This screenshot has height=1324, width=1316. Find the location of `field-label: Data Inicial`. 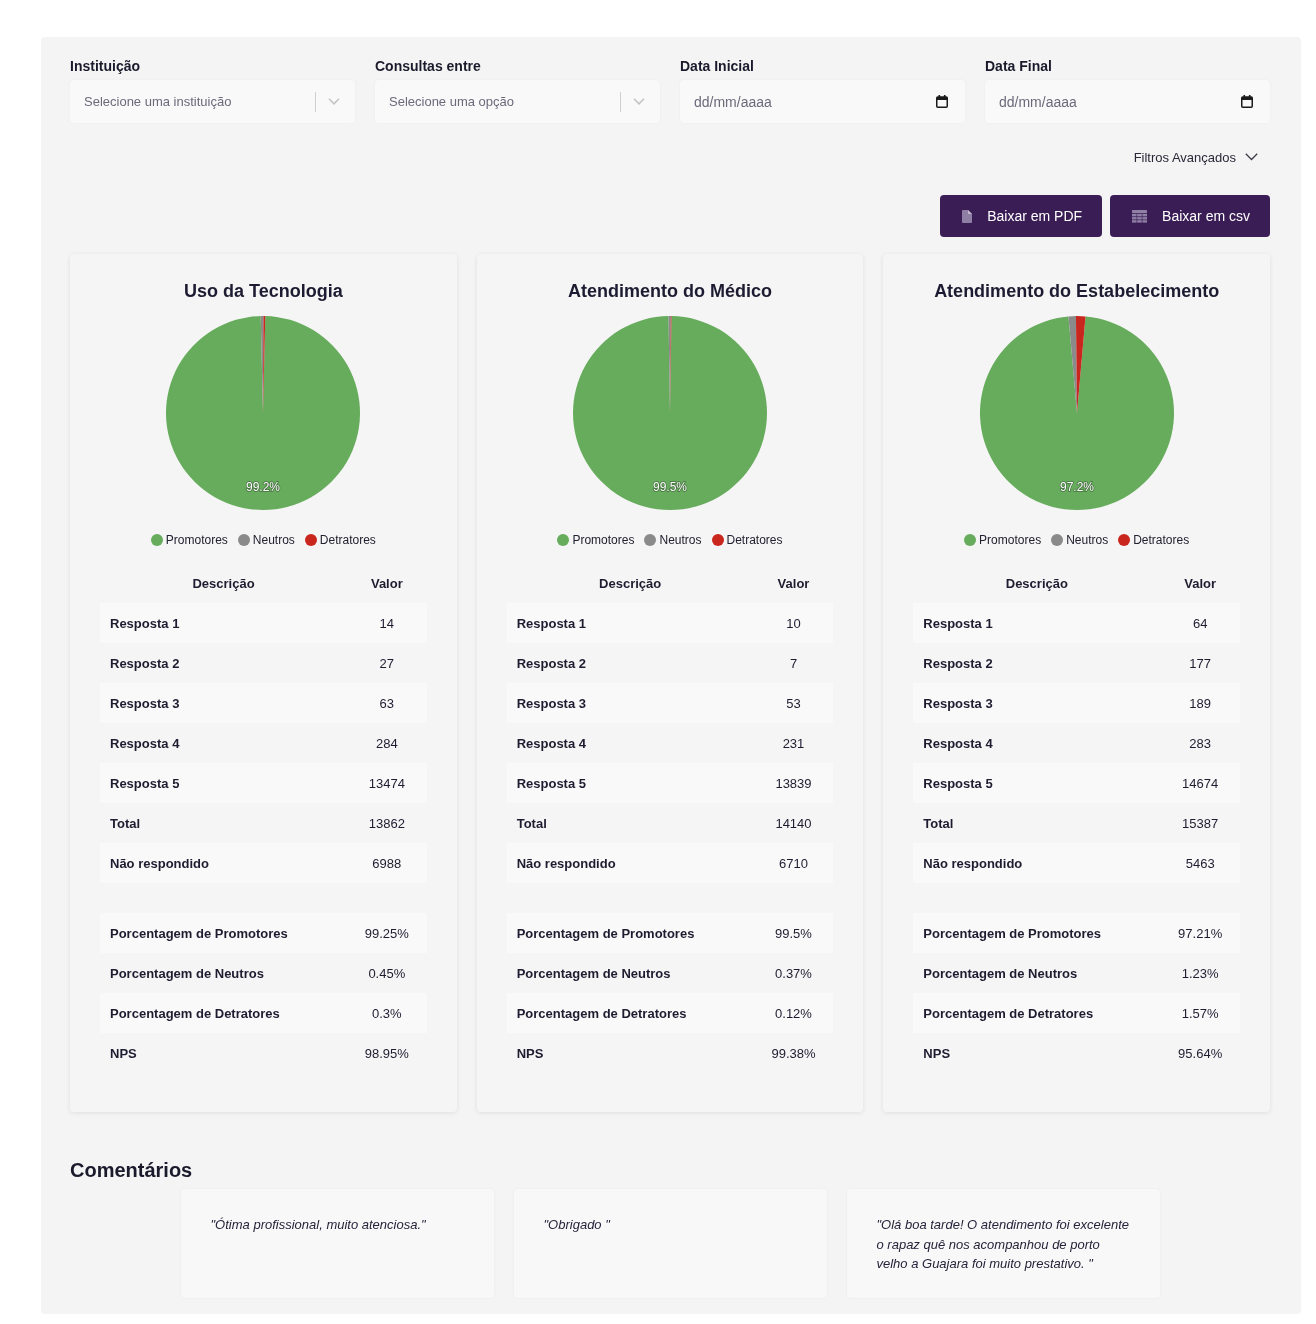

field-label: Data Inicial is located at coordinates (717, 66).